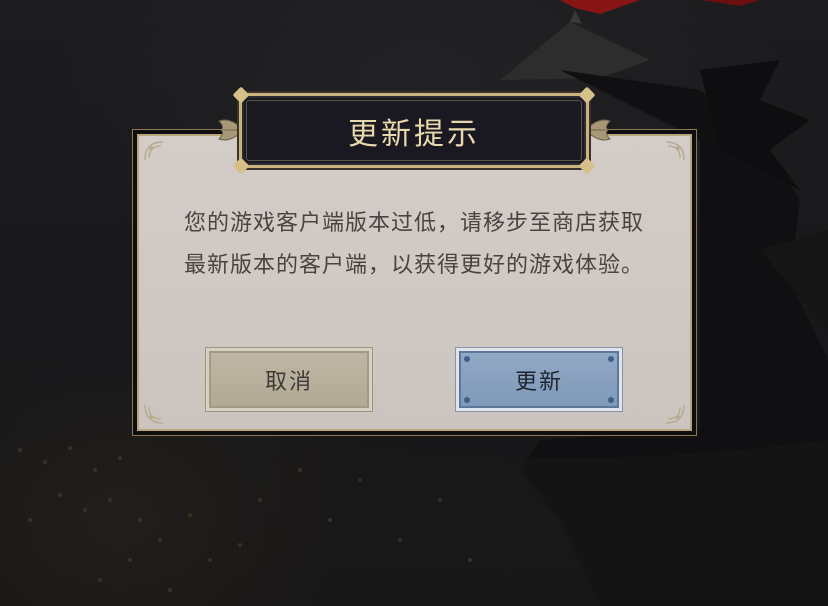 Image resolution: width=828 pixels, height=606 pixels. I want to click on dialog-title: 更新提示, so click(414, 134).